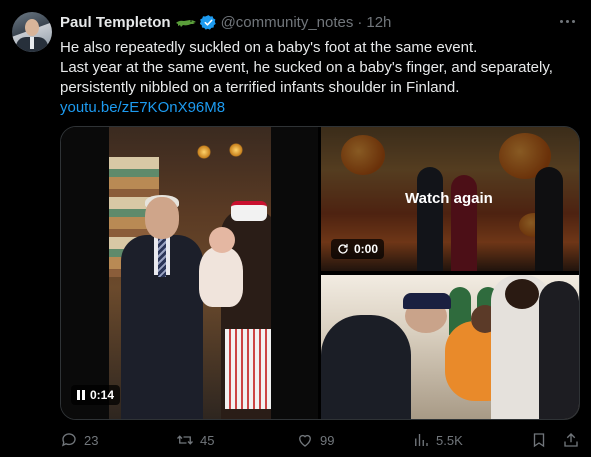  I want to click on tweet-timestamp: 12h, so click(378, 22).